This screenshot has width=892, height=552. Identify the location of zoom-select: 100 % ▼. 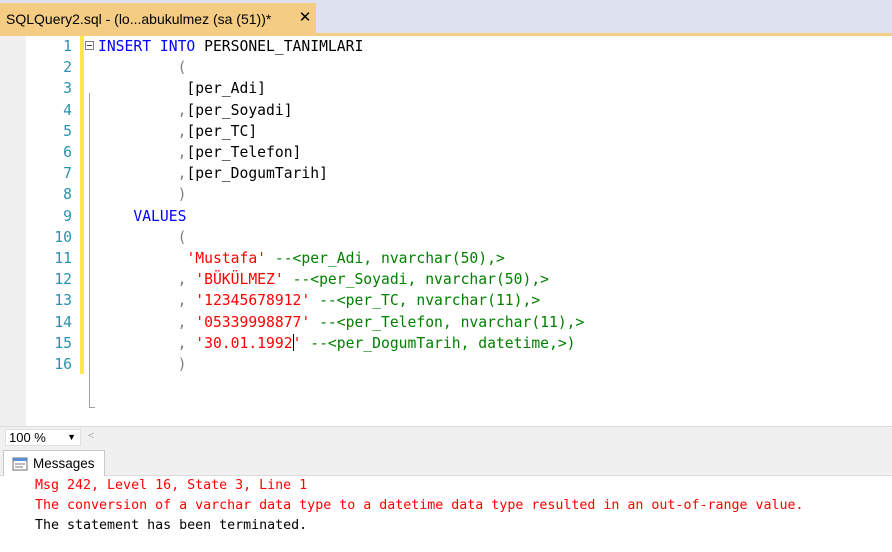
(43, 437).